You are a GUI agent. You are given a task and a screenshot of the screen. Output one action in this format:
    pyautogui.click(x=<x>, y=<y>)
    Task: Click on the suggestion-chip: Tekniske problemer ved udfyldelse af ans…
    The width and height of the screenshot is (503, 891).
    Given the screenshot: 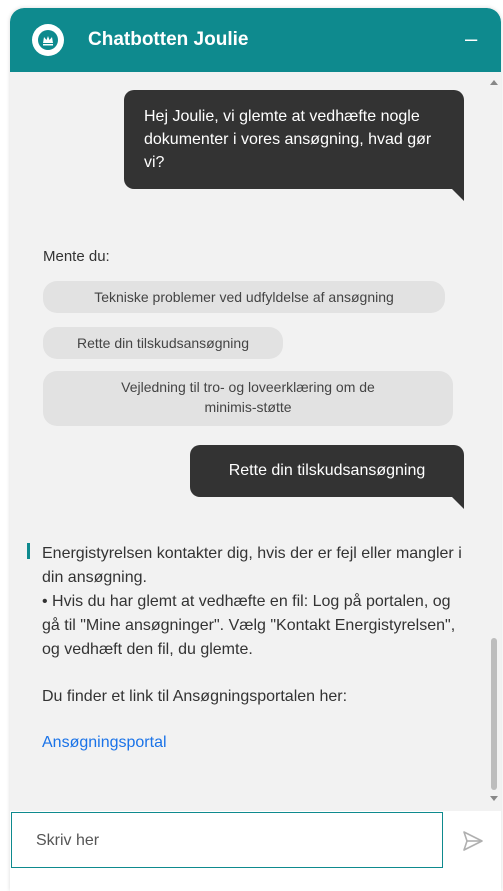 What is the action you would take?
    pyautogui.click(x=244, y=297)
    